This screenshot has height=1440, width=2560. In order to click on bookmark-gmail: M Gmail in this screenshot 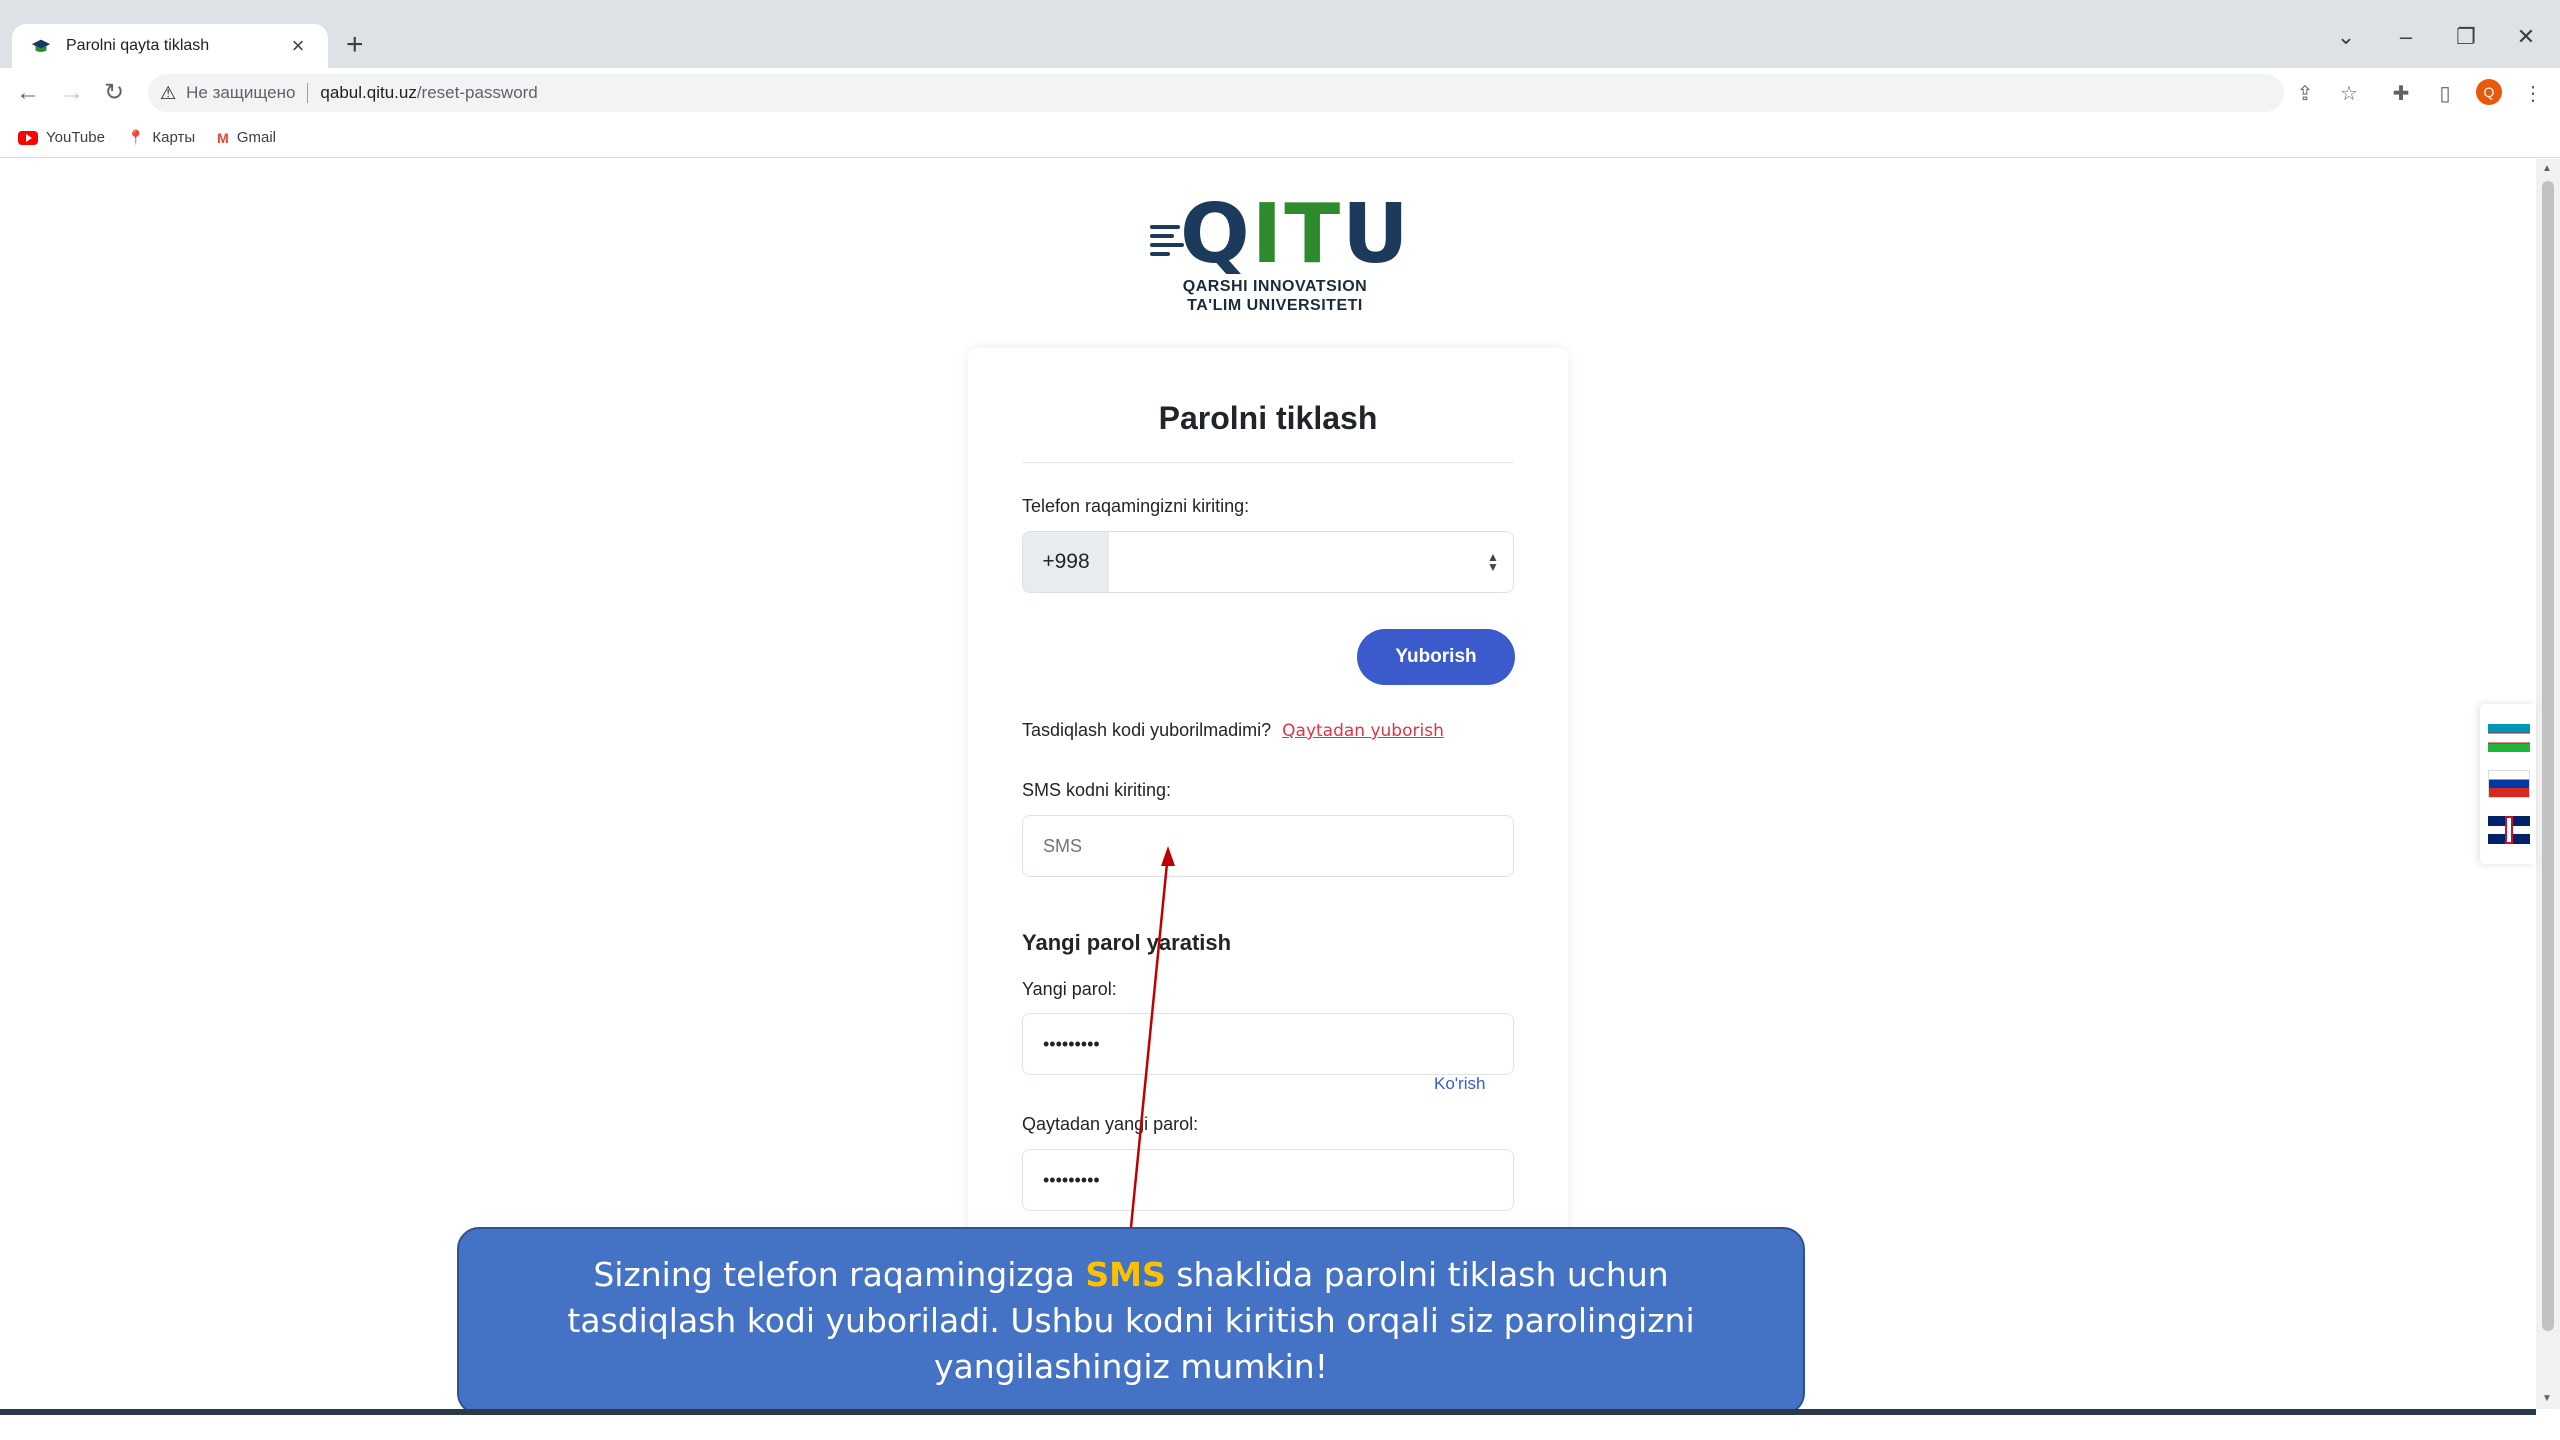, I will do `click(246, 137)`.